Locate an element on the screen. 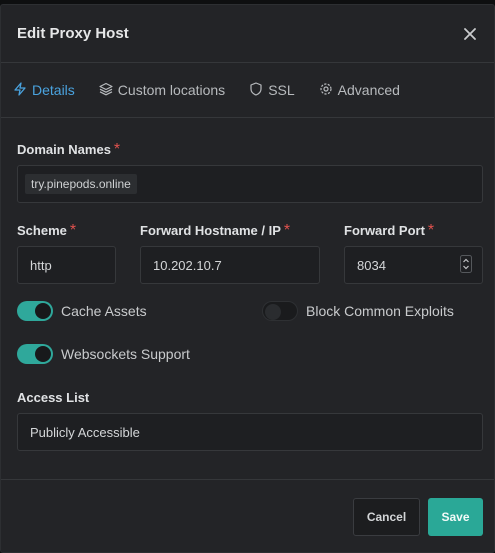 This screenshot has width=495, height=553. tab-ssl: SSL is located at coordinates (272, 90).